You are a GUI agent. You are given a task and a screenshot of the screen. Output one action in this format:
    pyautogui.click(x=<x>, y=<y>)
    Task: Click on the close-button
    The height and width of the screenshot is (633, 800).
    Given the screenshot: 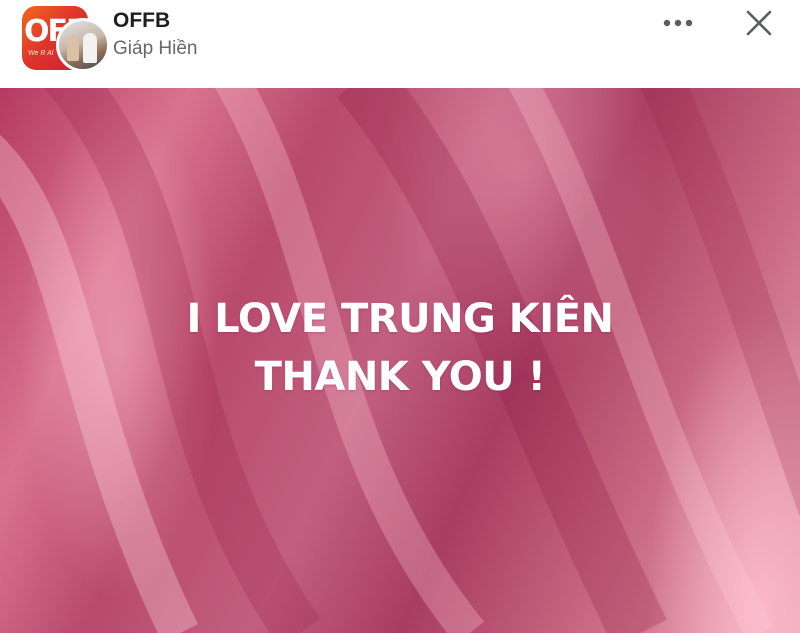 What is the action you would take?
    pyautogui.click(x=759, y=23)
    